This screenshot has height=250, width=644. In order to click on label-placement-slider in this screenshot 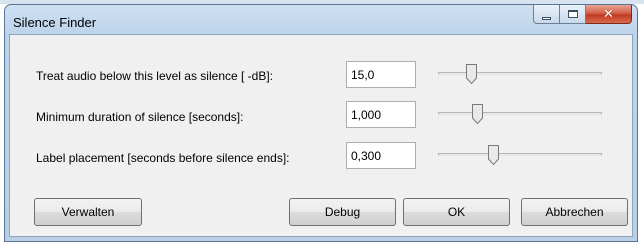, I will do `click(520, 155)`.